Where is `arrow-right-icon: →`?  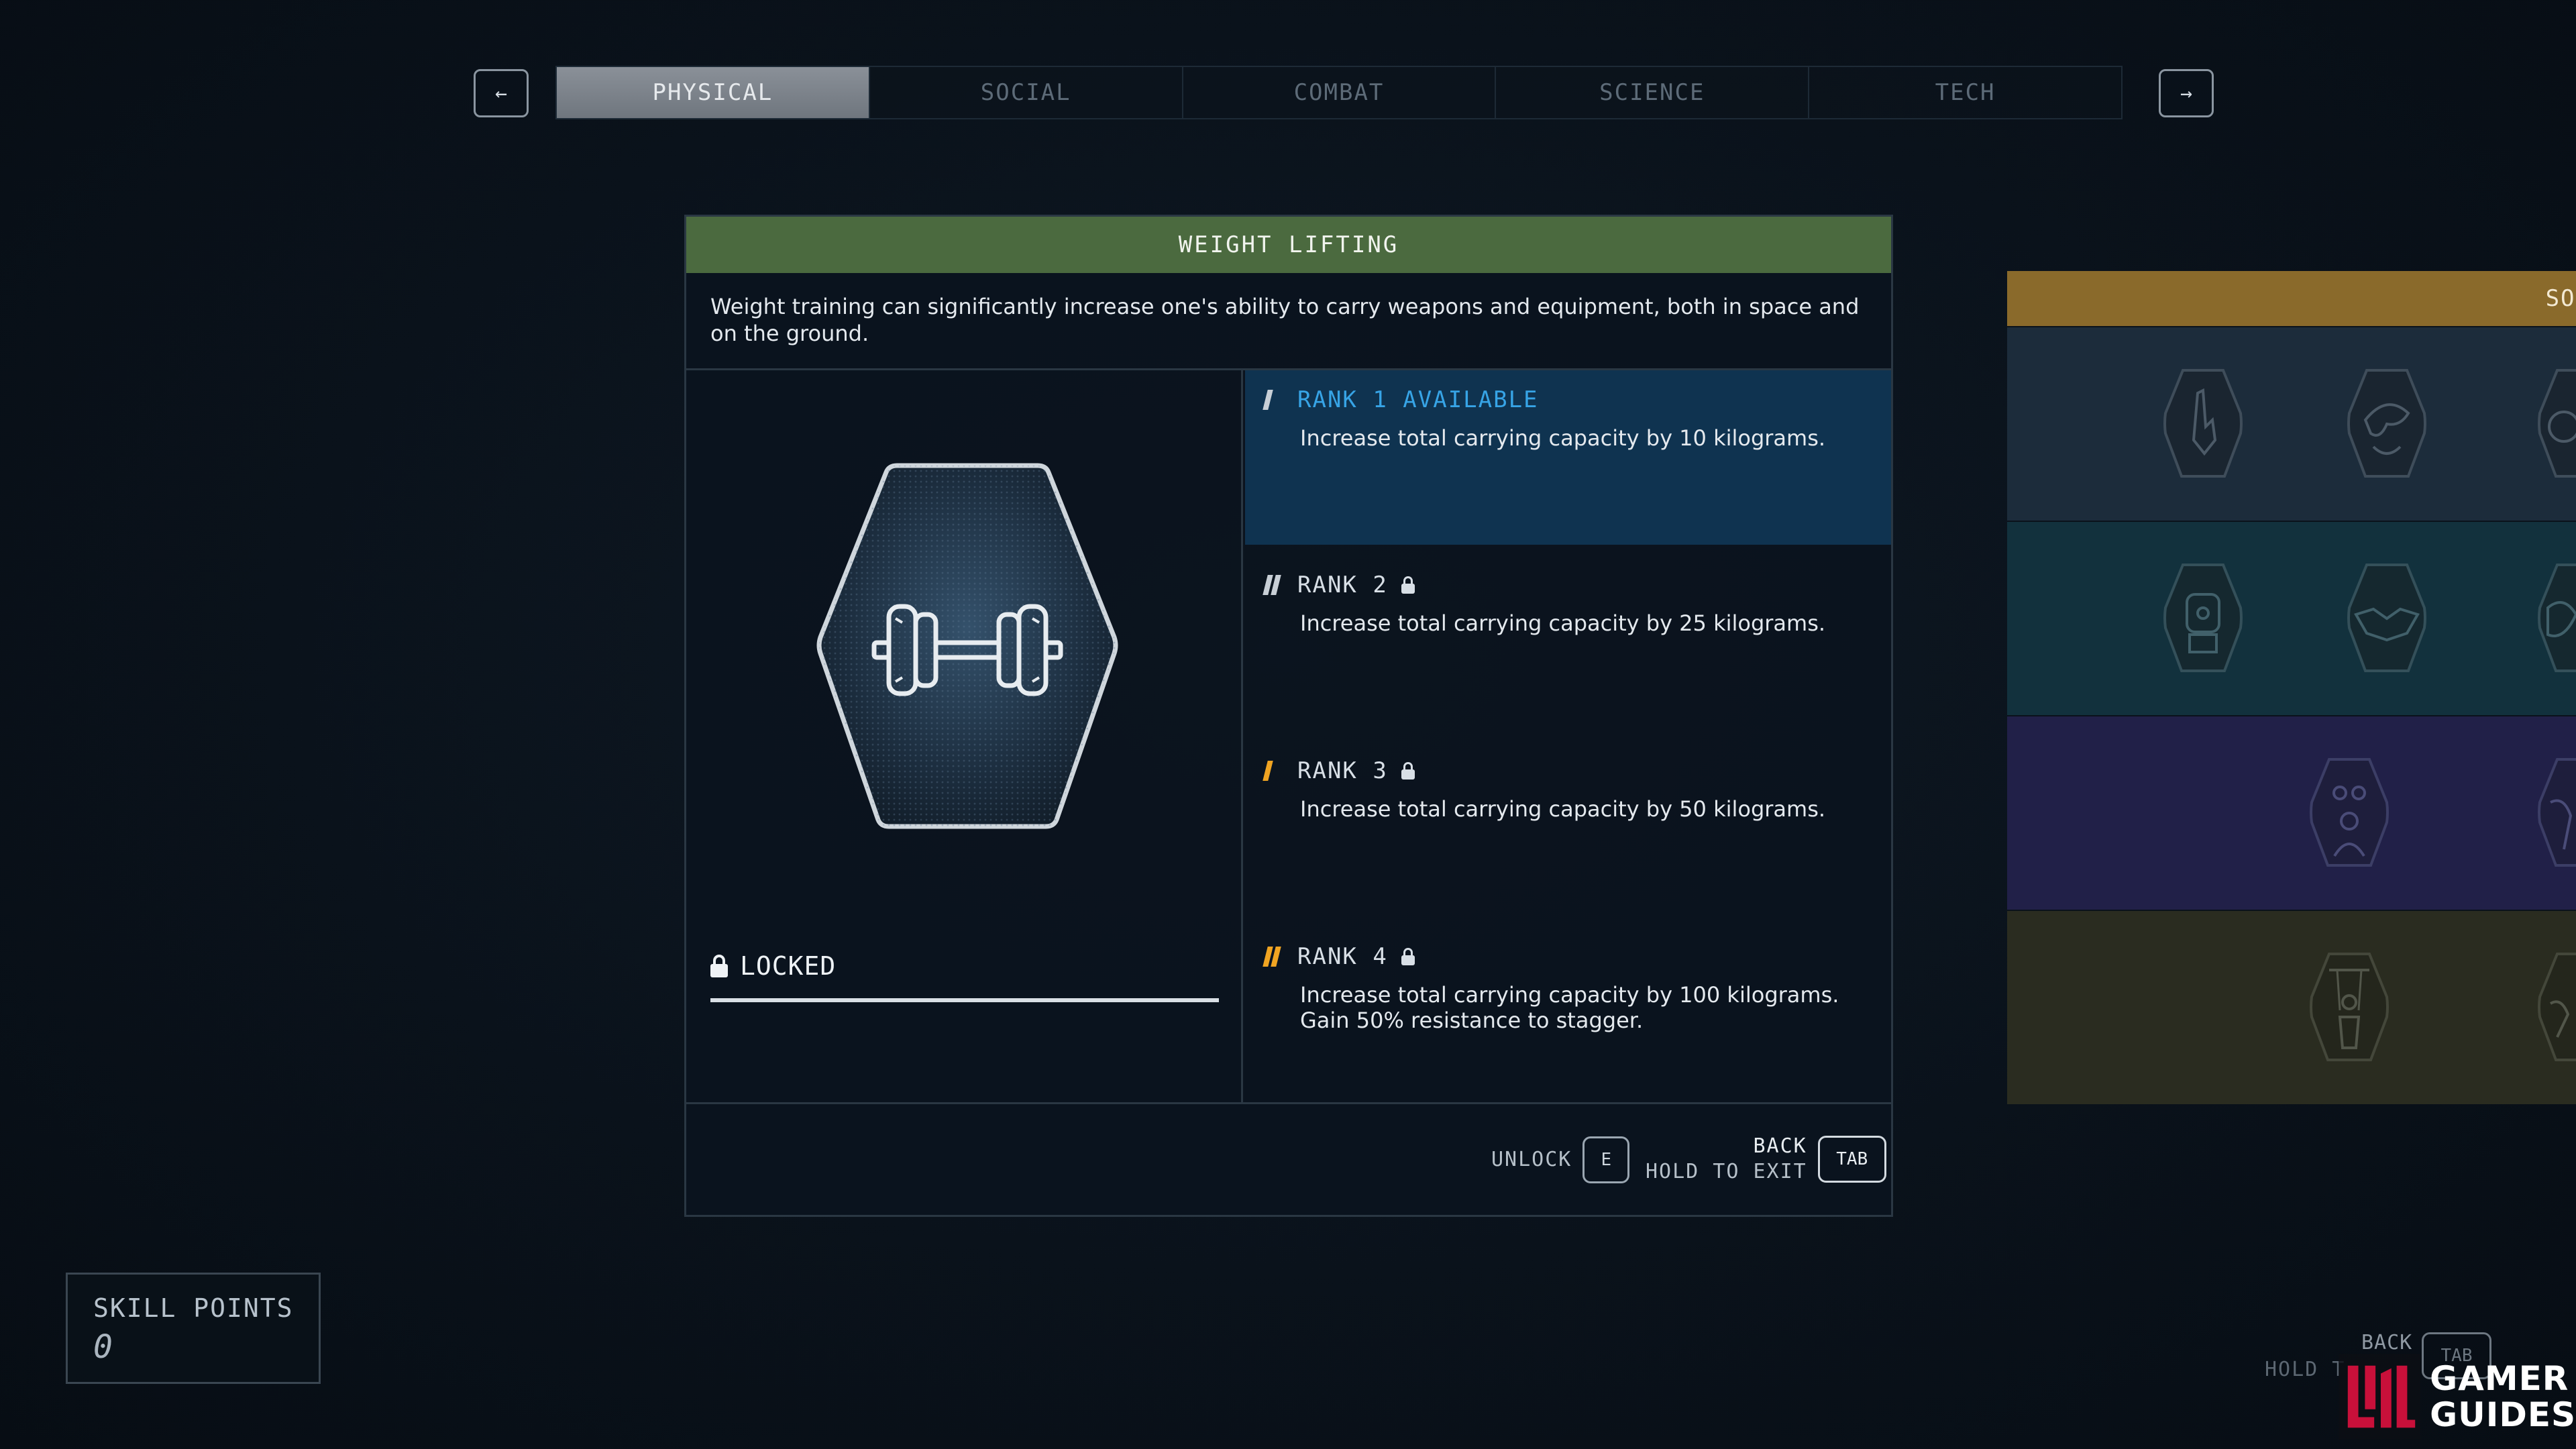 arrow-right-icon: → is located at coordinates (2186, 93).